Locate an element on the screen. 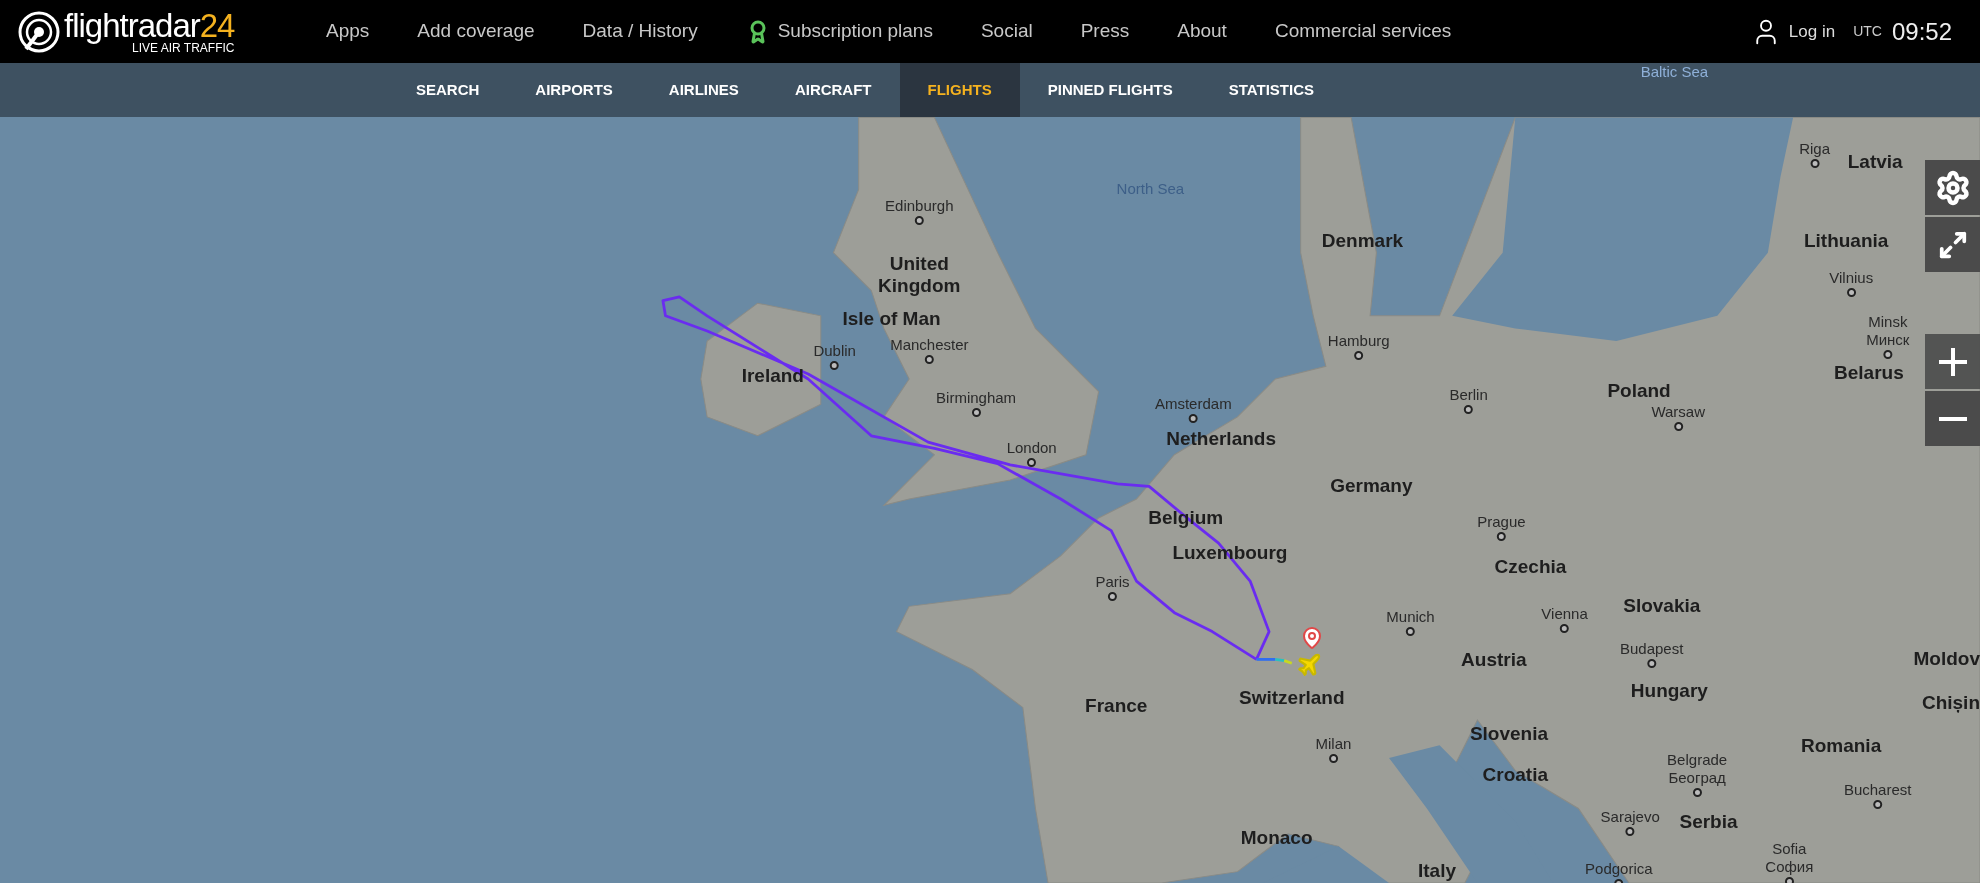 The image size is (1980, 883). city-label: Prague is located at coordinates (1501, 521).